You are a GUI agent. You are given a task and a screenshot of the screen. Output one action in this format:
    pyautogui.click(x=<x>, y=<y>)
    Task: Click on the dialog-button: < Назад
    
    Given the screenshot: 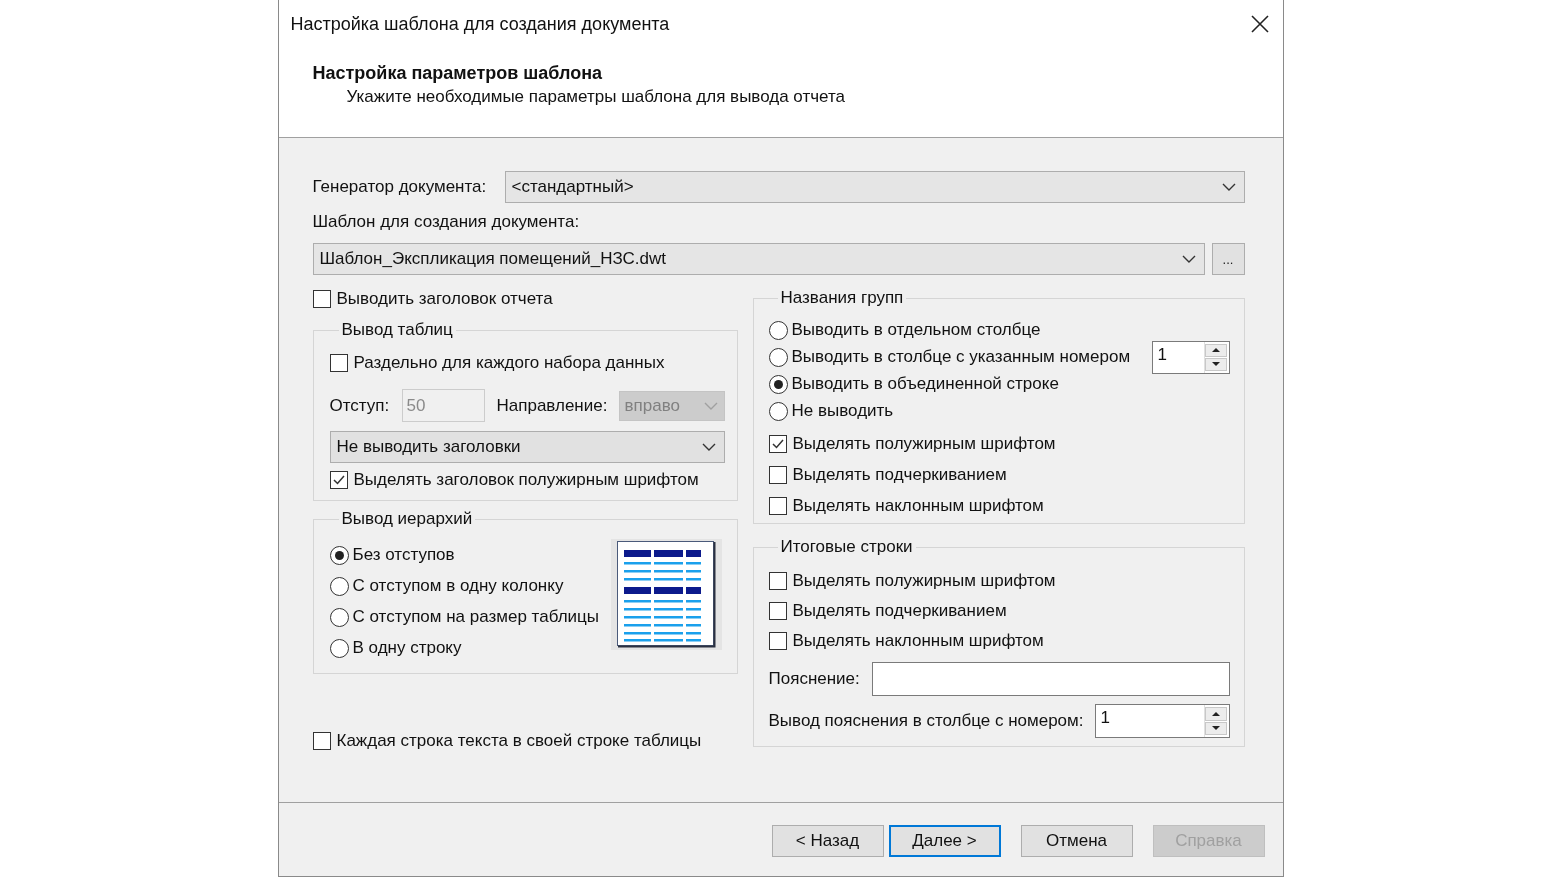 What is the action you would take?
    pyautogui.click(x=827, y=841)
    